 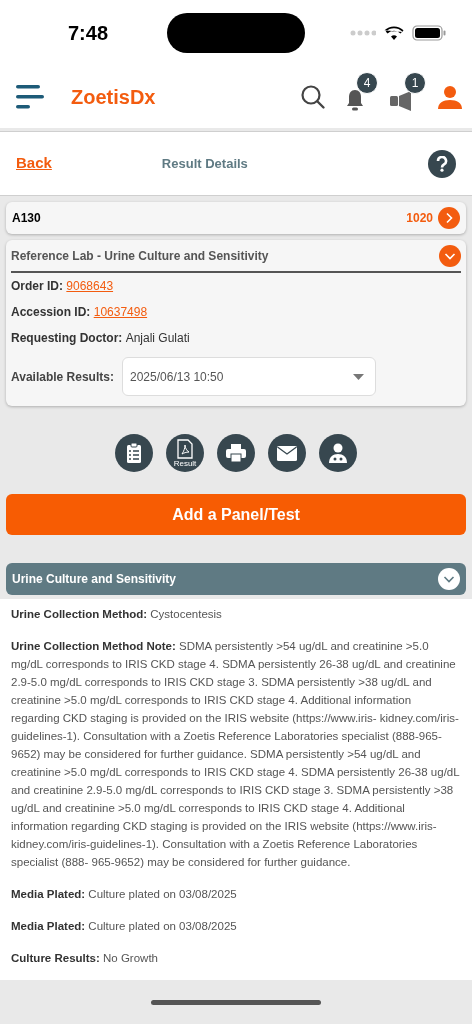 I want to click on pdf-file-icon, so click(x=185, y=448).